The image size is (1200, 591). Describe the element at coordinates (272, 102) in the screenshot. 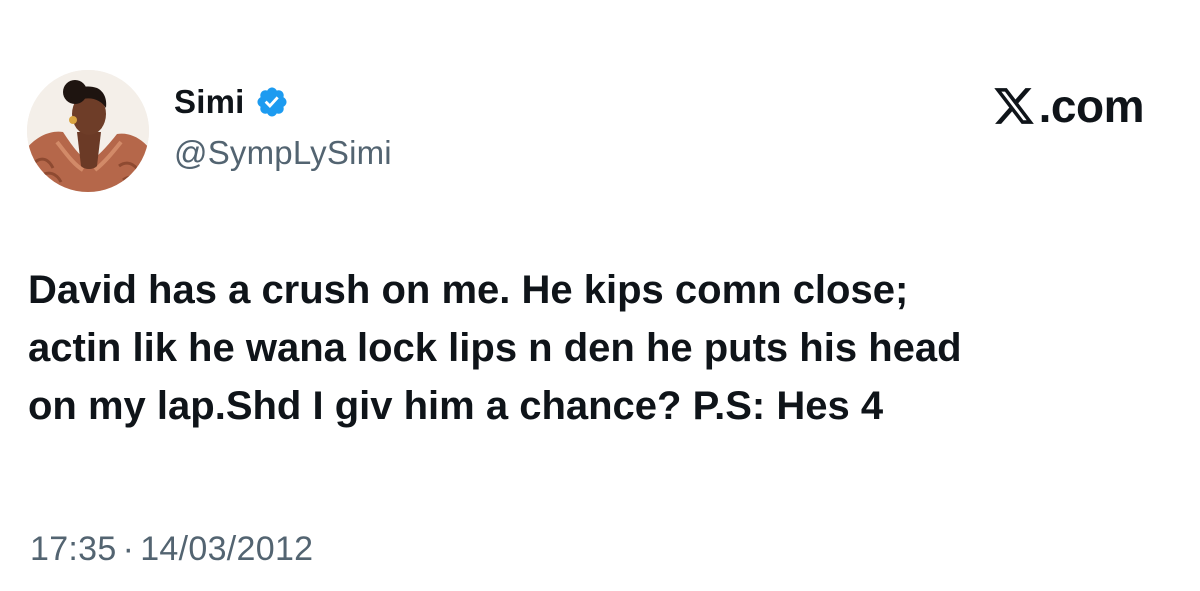

I see `verified-badge-icon` at that location.